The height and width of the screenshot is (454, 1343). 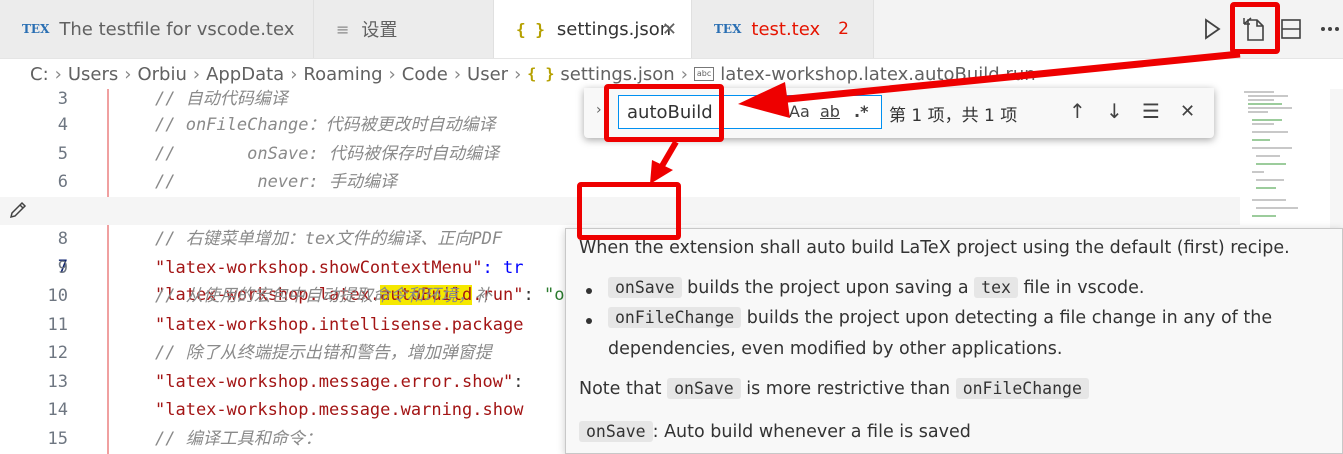 I want to click on breadcrumb-item: AppData, so click(x=245, y=74).